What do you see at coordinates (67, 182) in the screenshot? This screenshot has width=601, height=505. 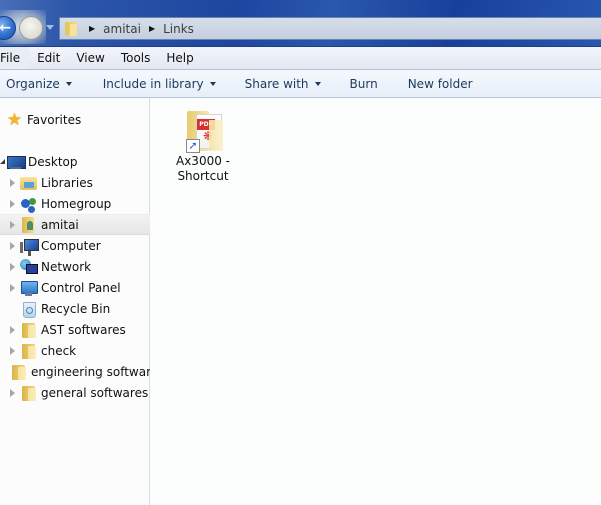 I see `nav-item-label: Libraries` at bounding box center [67, 182].